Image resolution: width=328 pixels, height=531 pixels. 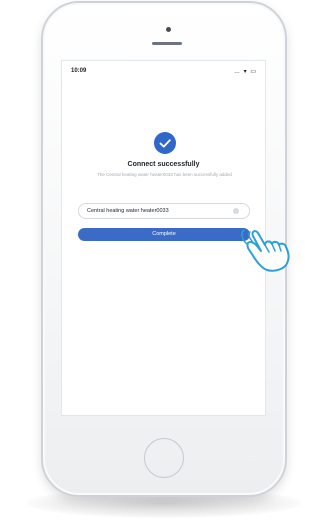 I want to click on pointing-hand-icon, so click(x=265, y=250).